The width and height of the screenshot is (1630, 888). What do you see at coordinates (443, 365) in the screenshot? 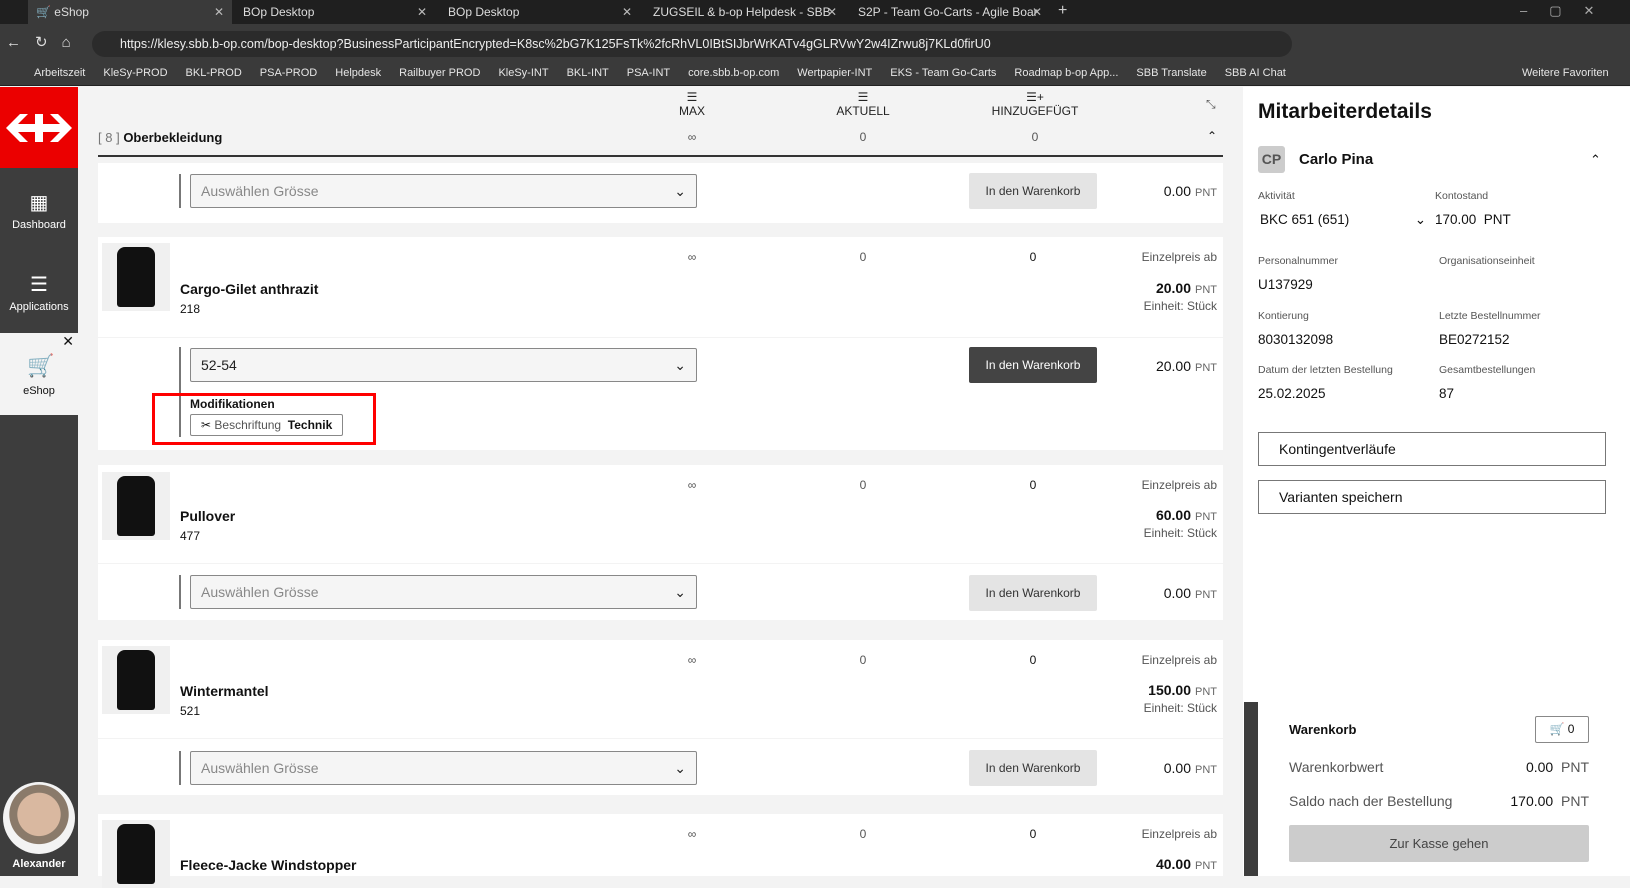
I see `size-select: 52-54 ⌄` at bounding box center [443, 365].